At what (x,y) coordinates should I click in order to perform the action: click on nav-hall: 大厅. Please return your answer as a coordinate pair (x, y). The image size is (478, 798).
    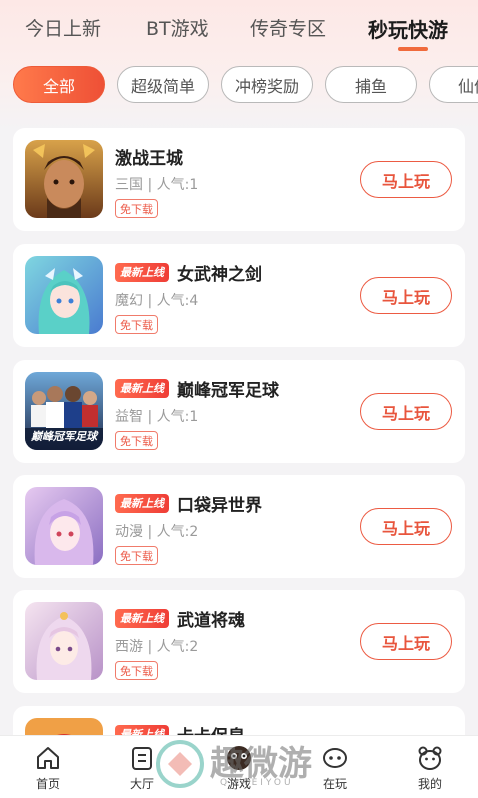
    Looking at the image, I should click on (142, 767).